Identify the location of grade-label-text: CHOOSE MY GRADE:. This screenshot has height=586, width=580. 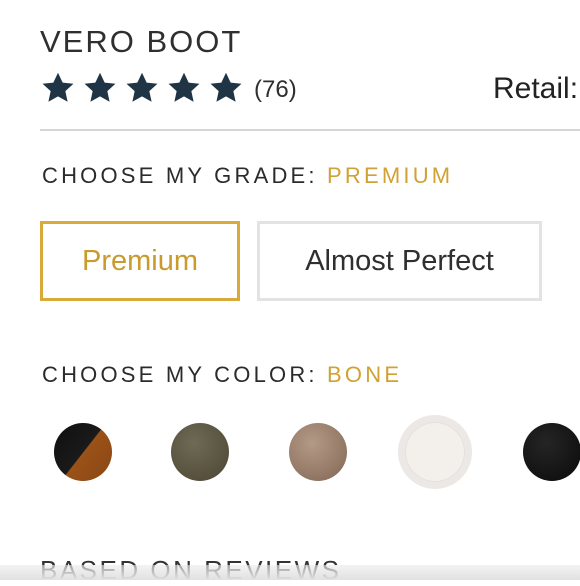
(180, 175).